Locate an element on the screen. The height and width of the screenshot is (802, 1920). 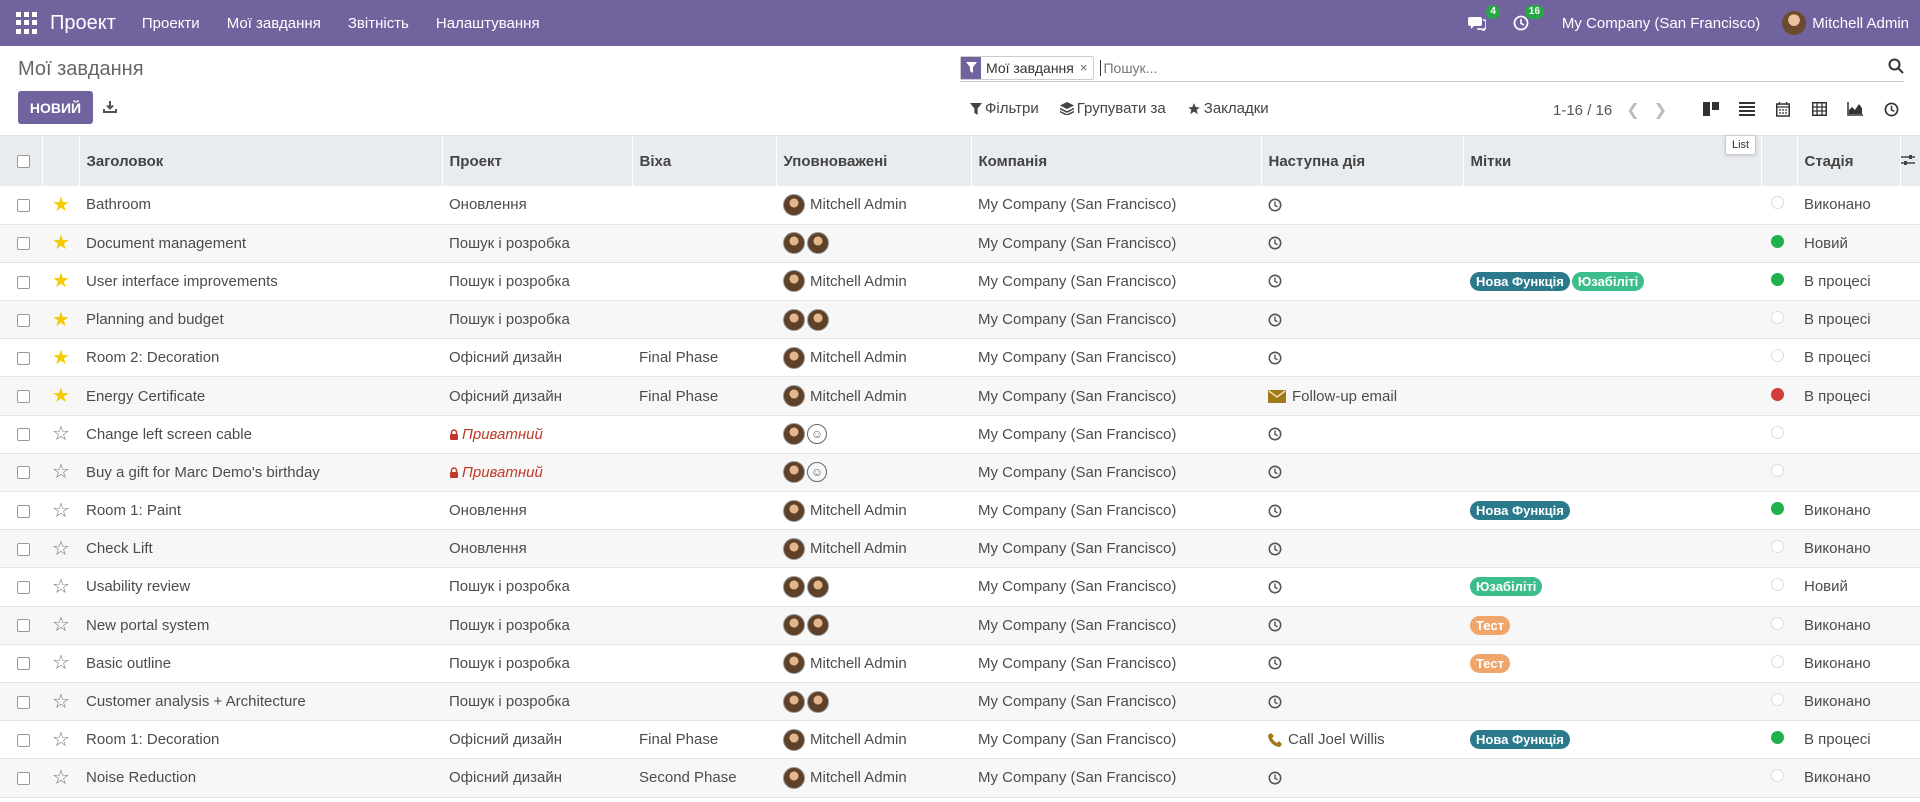
download-icon is located at coordinates (110, 109).